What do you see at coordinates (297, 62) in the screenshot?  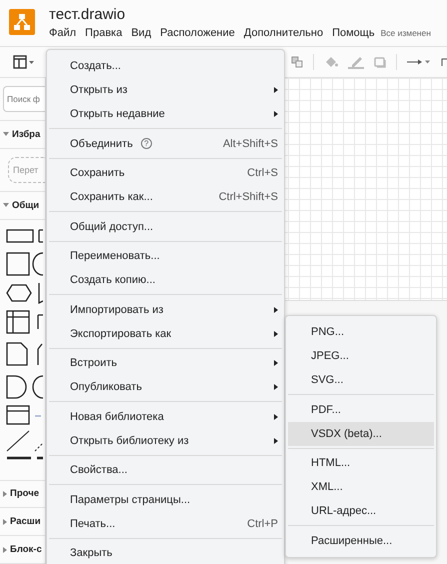 I see `to-back-icon` at bounding box center [297, 62].